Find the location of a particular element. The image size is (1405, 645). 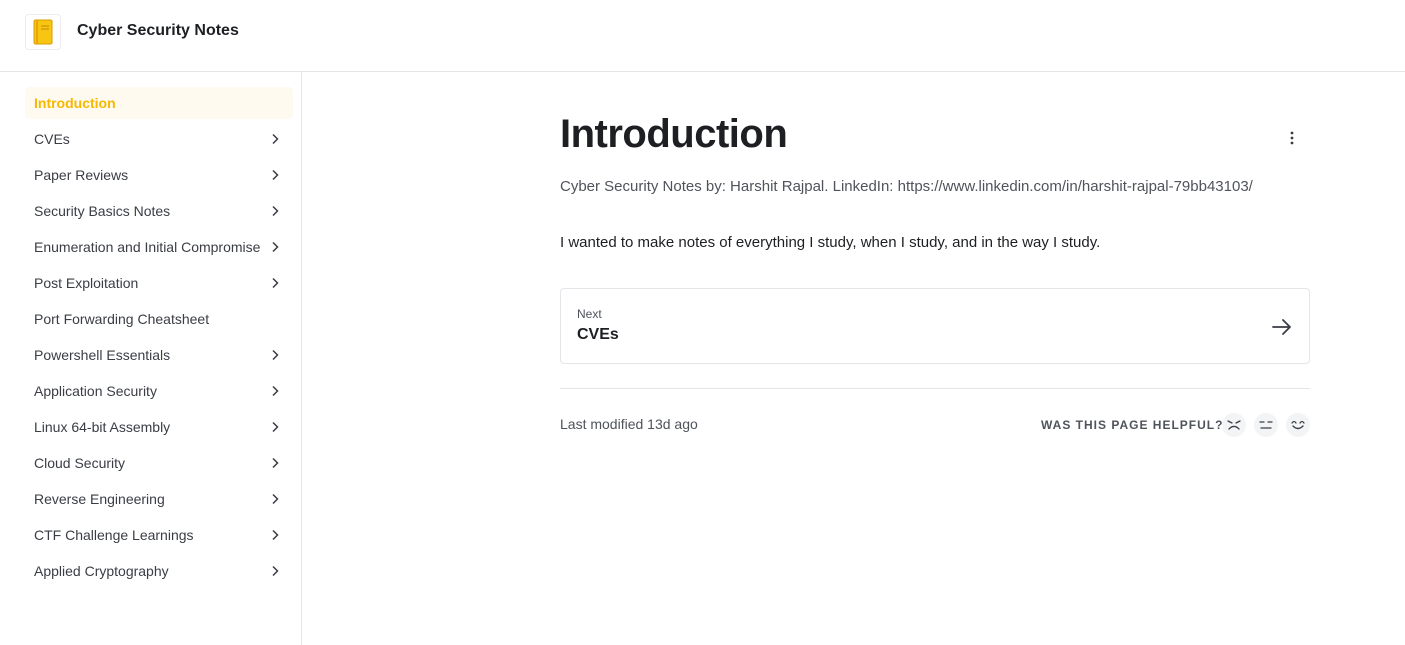

sidebar-item-enumeration: Enumeration and Initial Compromise is located at coordinates (159, 247).